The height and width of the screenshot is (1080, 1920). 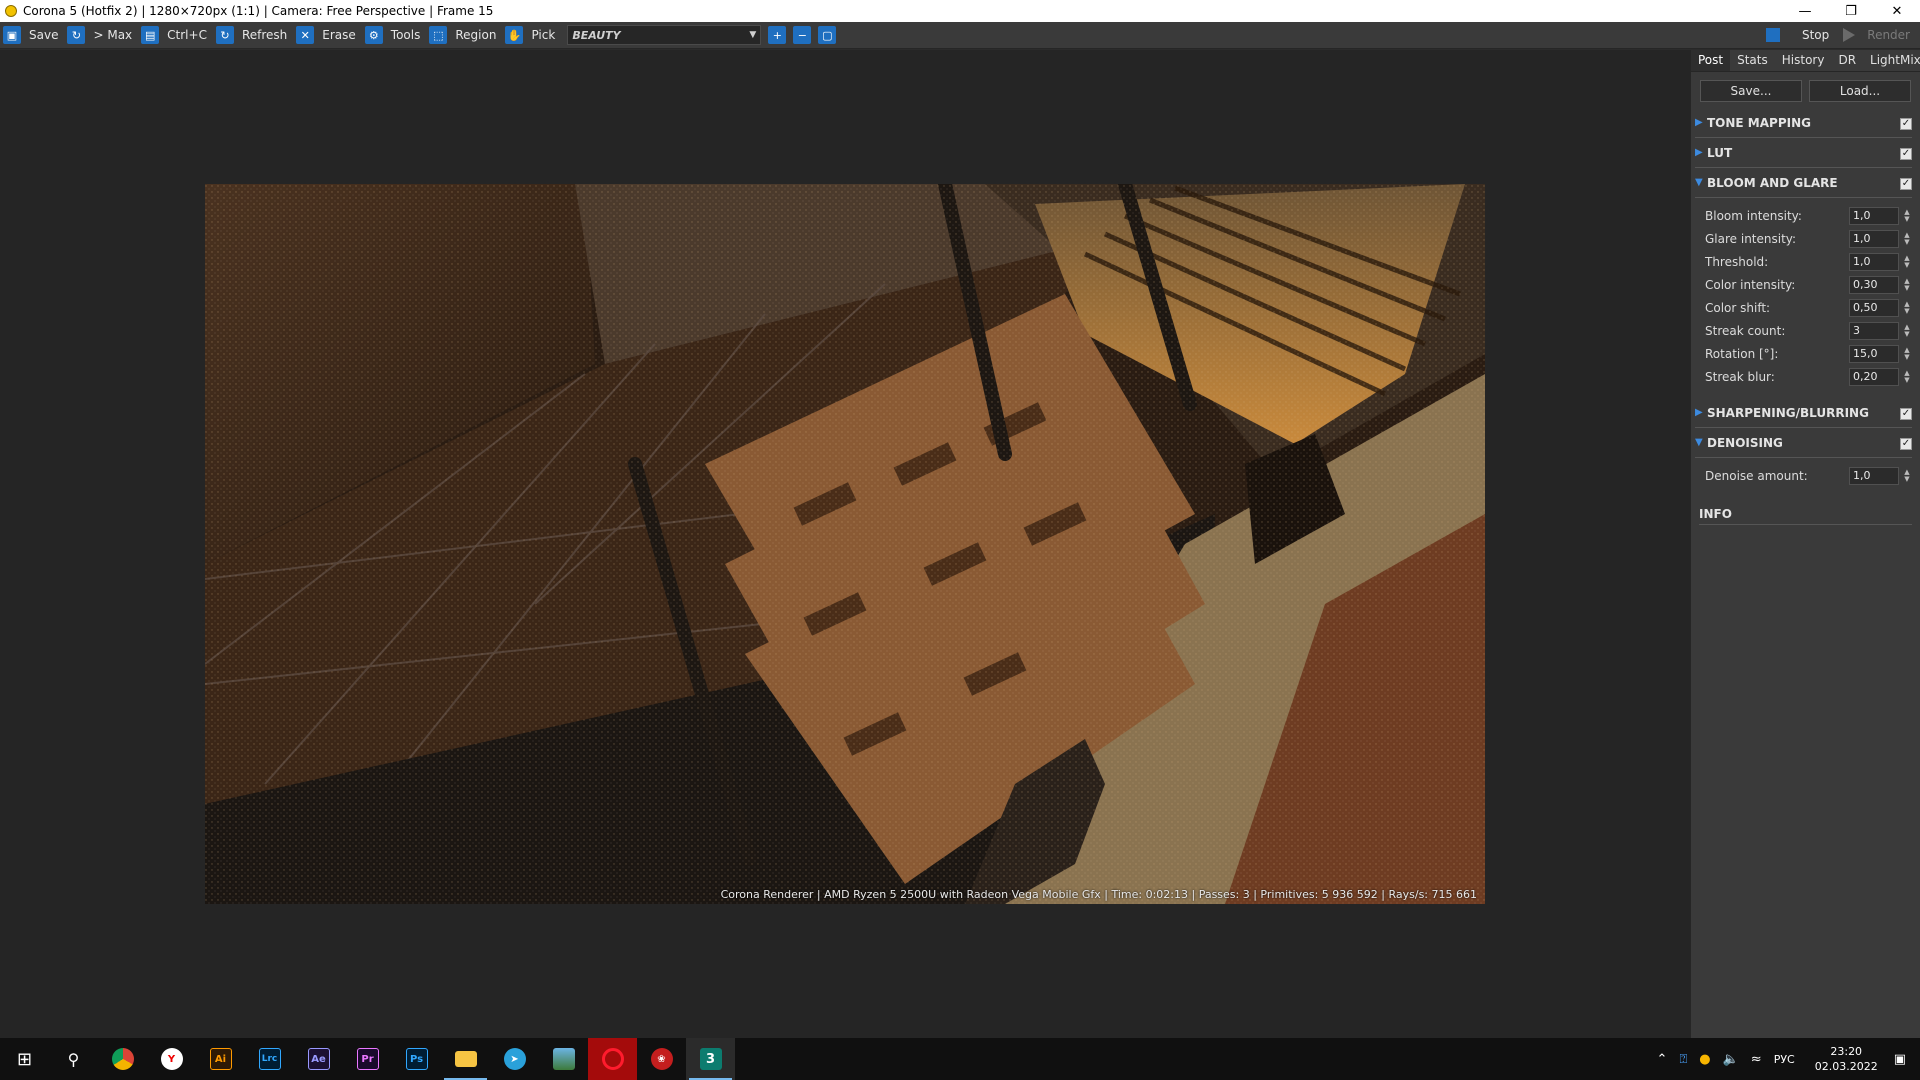 What do you see at coordinates (1805, 11) in the screenshot?
I see `minimize-icon: —` at bounding box center [1805, 11].